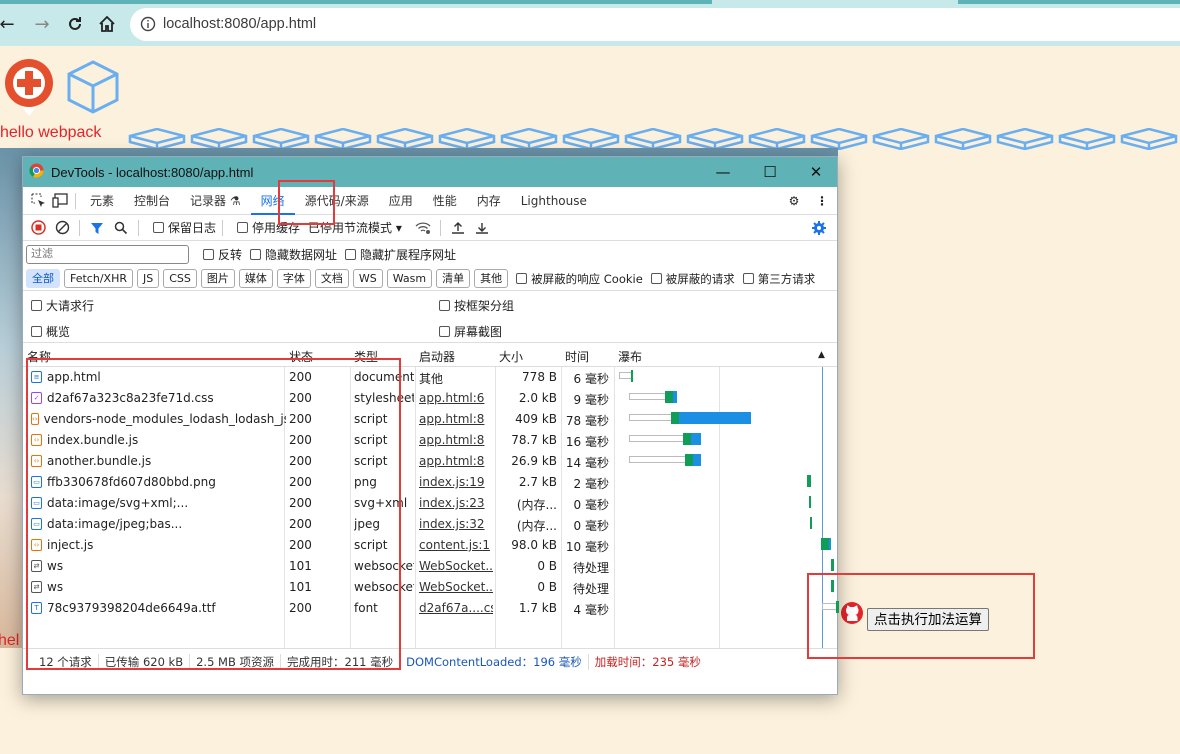 The width and height of the screenshot is (1180, 754). I want to click on more-menu-icon: ⋮, so click(822, 201).